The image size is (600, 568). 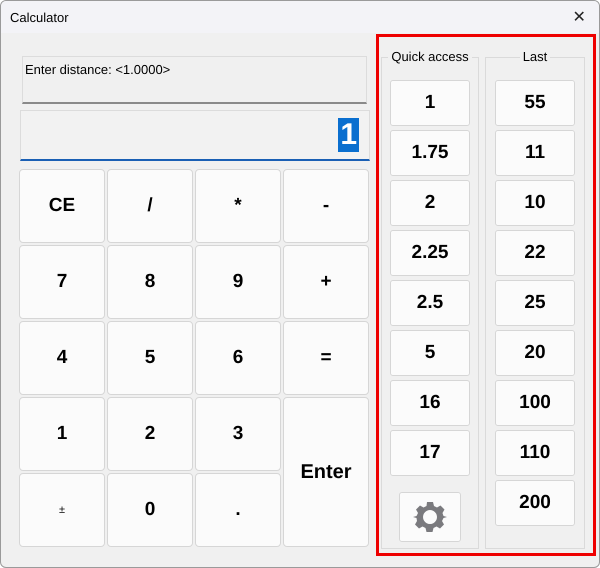 I want to click on quick-value-button: 1.75, so click(x=430, y=153).